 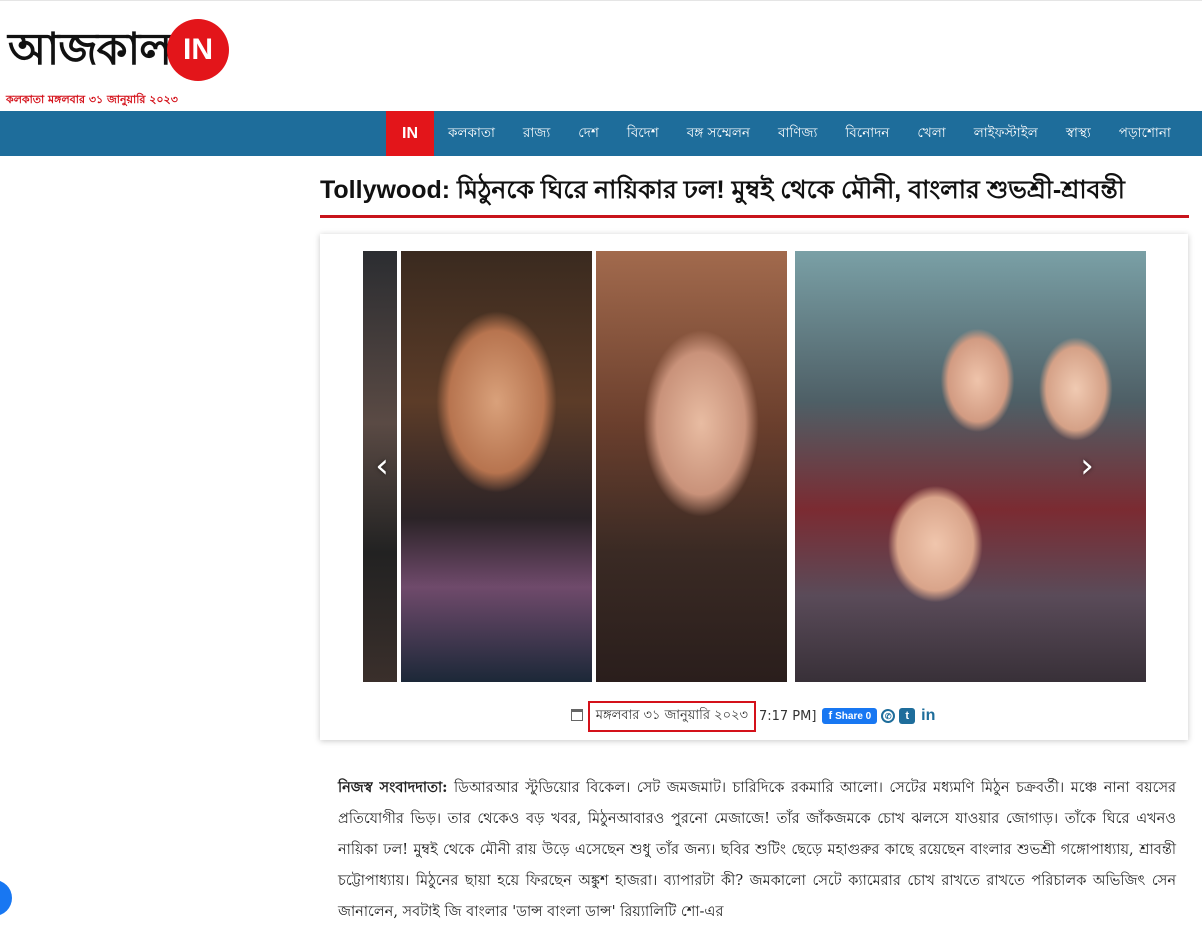 I want to click on carousel-prev-icon: ‹, so click(x=382, y=466).